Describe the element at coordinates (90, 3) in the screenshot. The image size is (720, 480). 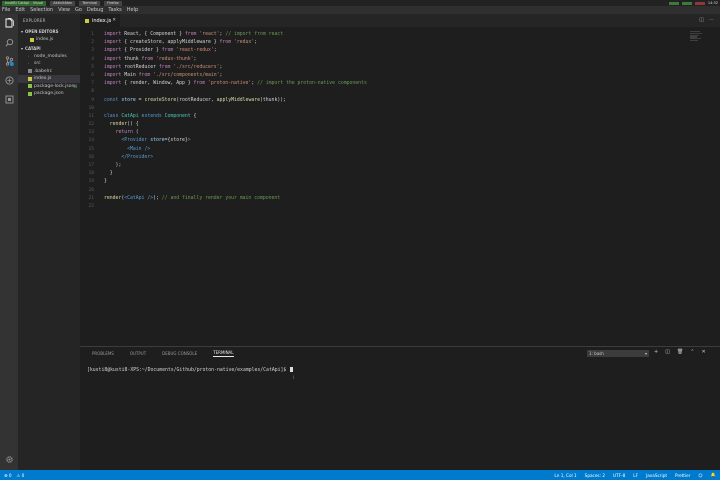
I see `taskbar-window-3: Terminal` at that location.